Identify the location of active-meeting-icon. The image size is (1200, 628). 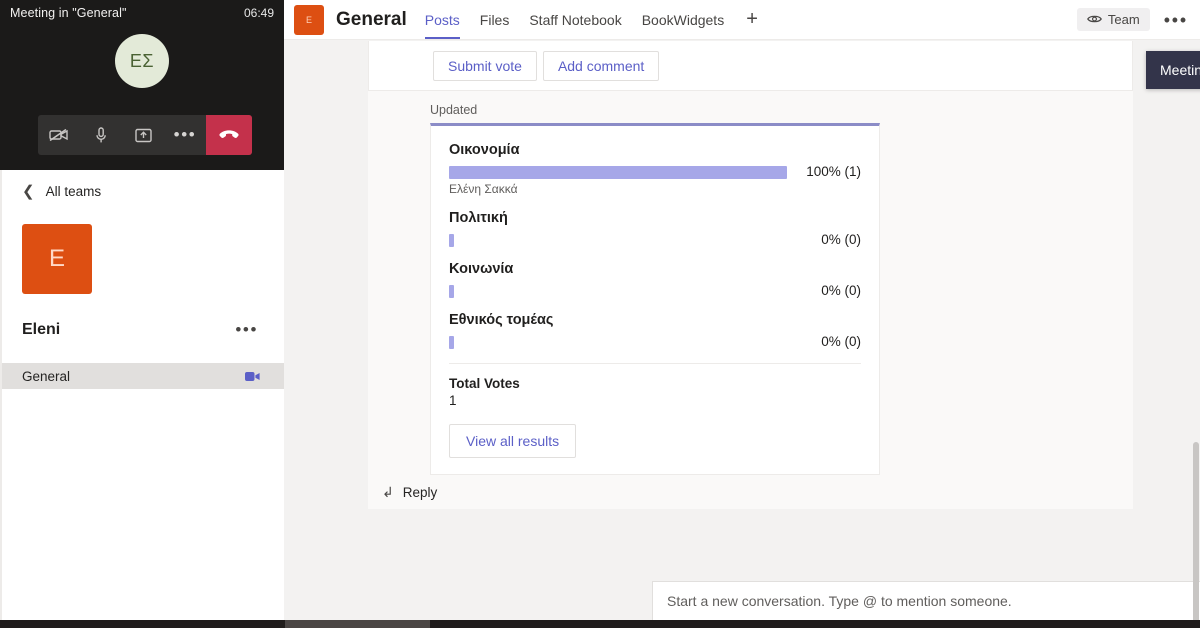
(252, 376).